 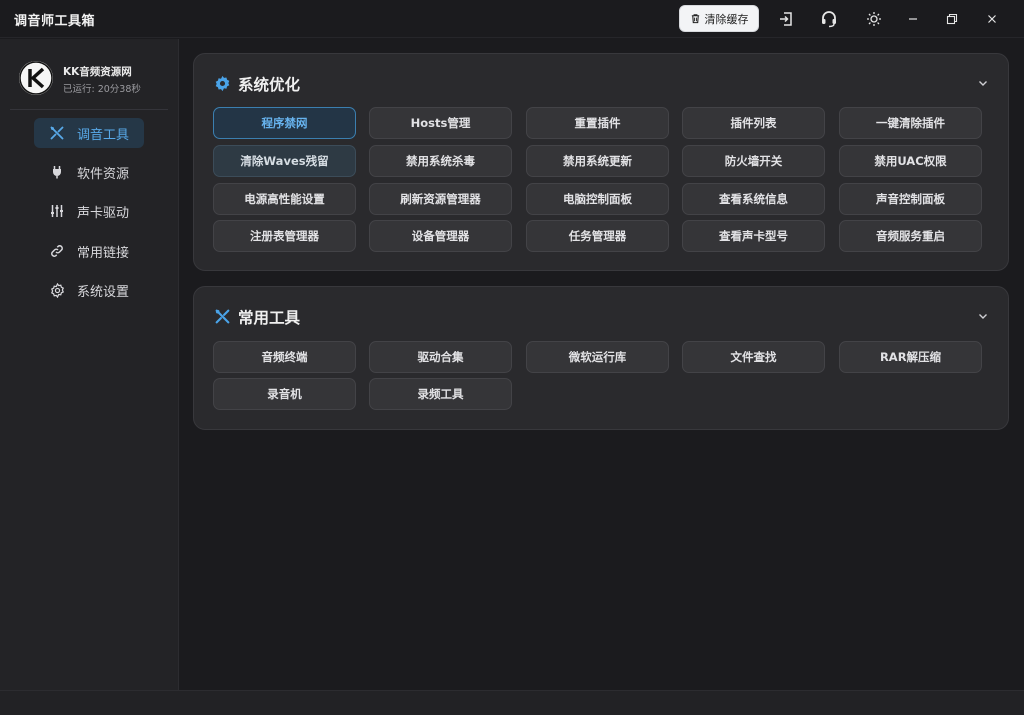 I want to click on rar-extract-button: RAR解压缩, so click(x=910, y=357).